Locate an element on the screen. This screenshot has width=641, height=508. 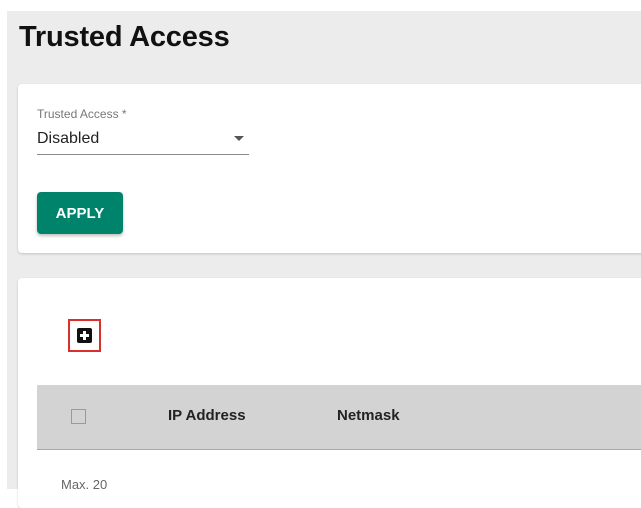
add-box-icon is located at coordinates (84, 335).